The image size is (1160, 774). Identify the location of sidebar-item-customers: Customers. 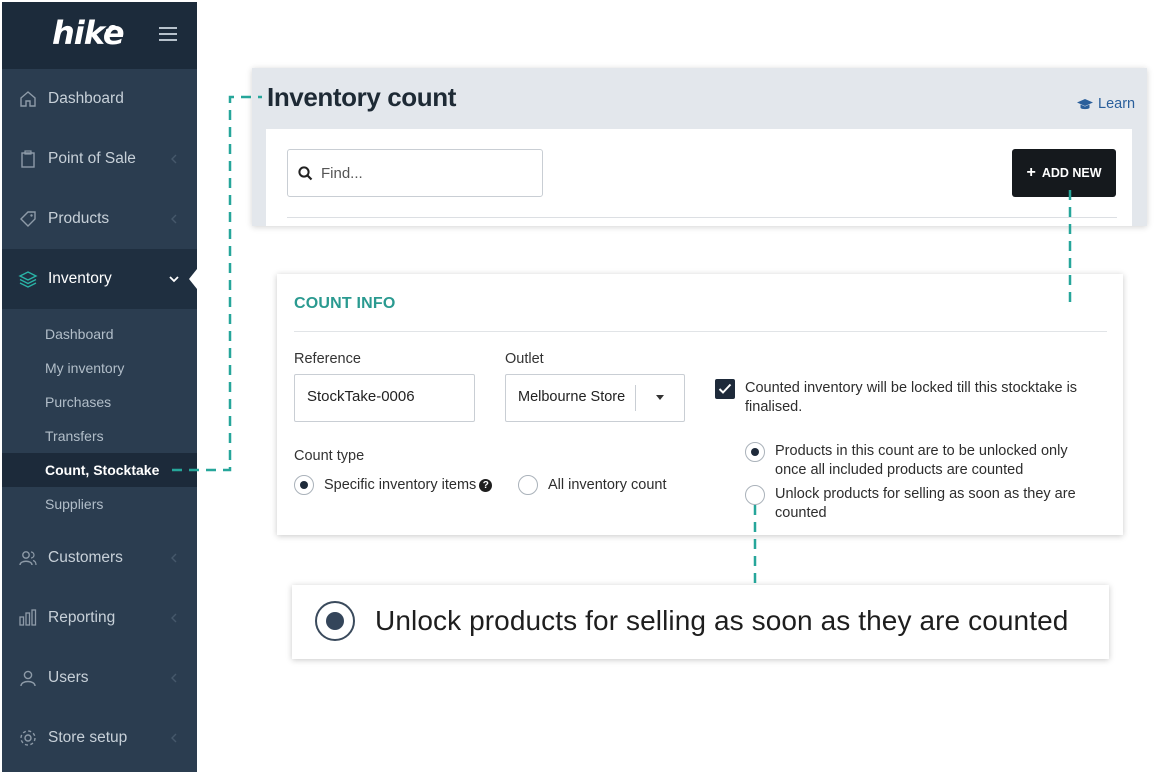
(99, 558).